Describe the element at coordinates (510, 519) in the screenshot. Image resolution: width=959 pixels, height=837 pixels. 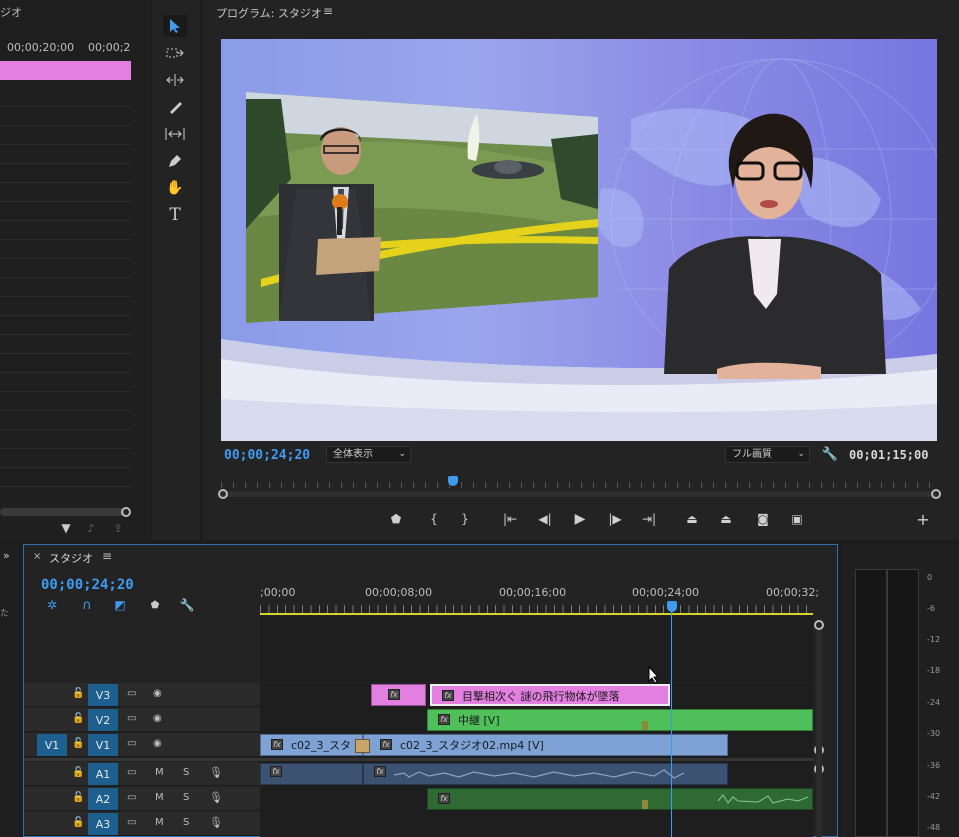
I see `go-to-in-icon: |⇤` at that location.